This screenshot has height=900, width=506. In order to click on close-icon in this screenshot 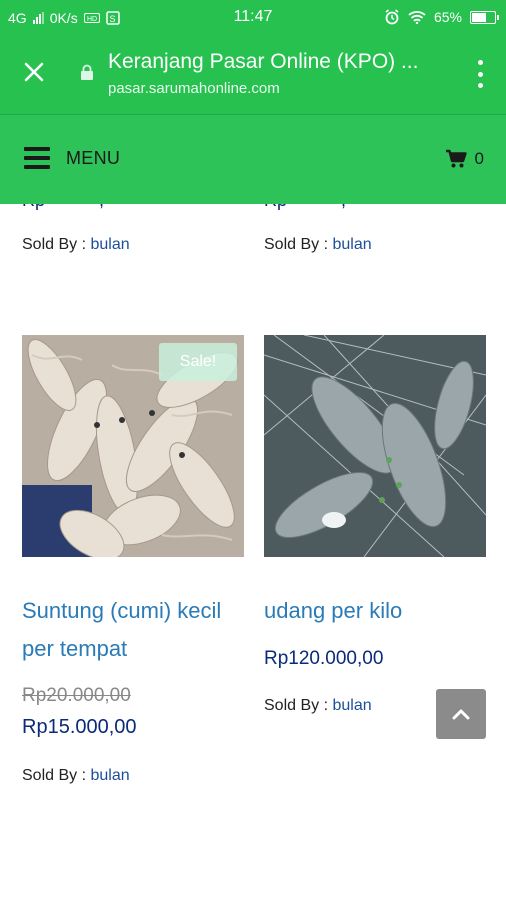, I will do `click(34, 72)`.